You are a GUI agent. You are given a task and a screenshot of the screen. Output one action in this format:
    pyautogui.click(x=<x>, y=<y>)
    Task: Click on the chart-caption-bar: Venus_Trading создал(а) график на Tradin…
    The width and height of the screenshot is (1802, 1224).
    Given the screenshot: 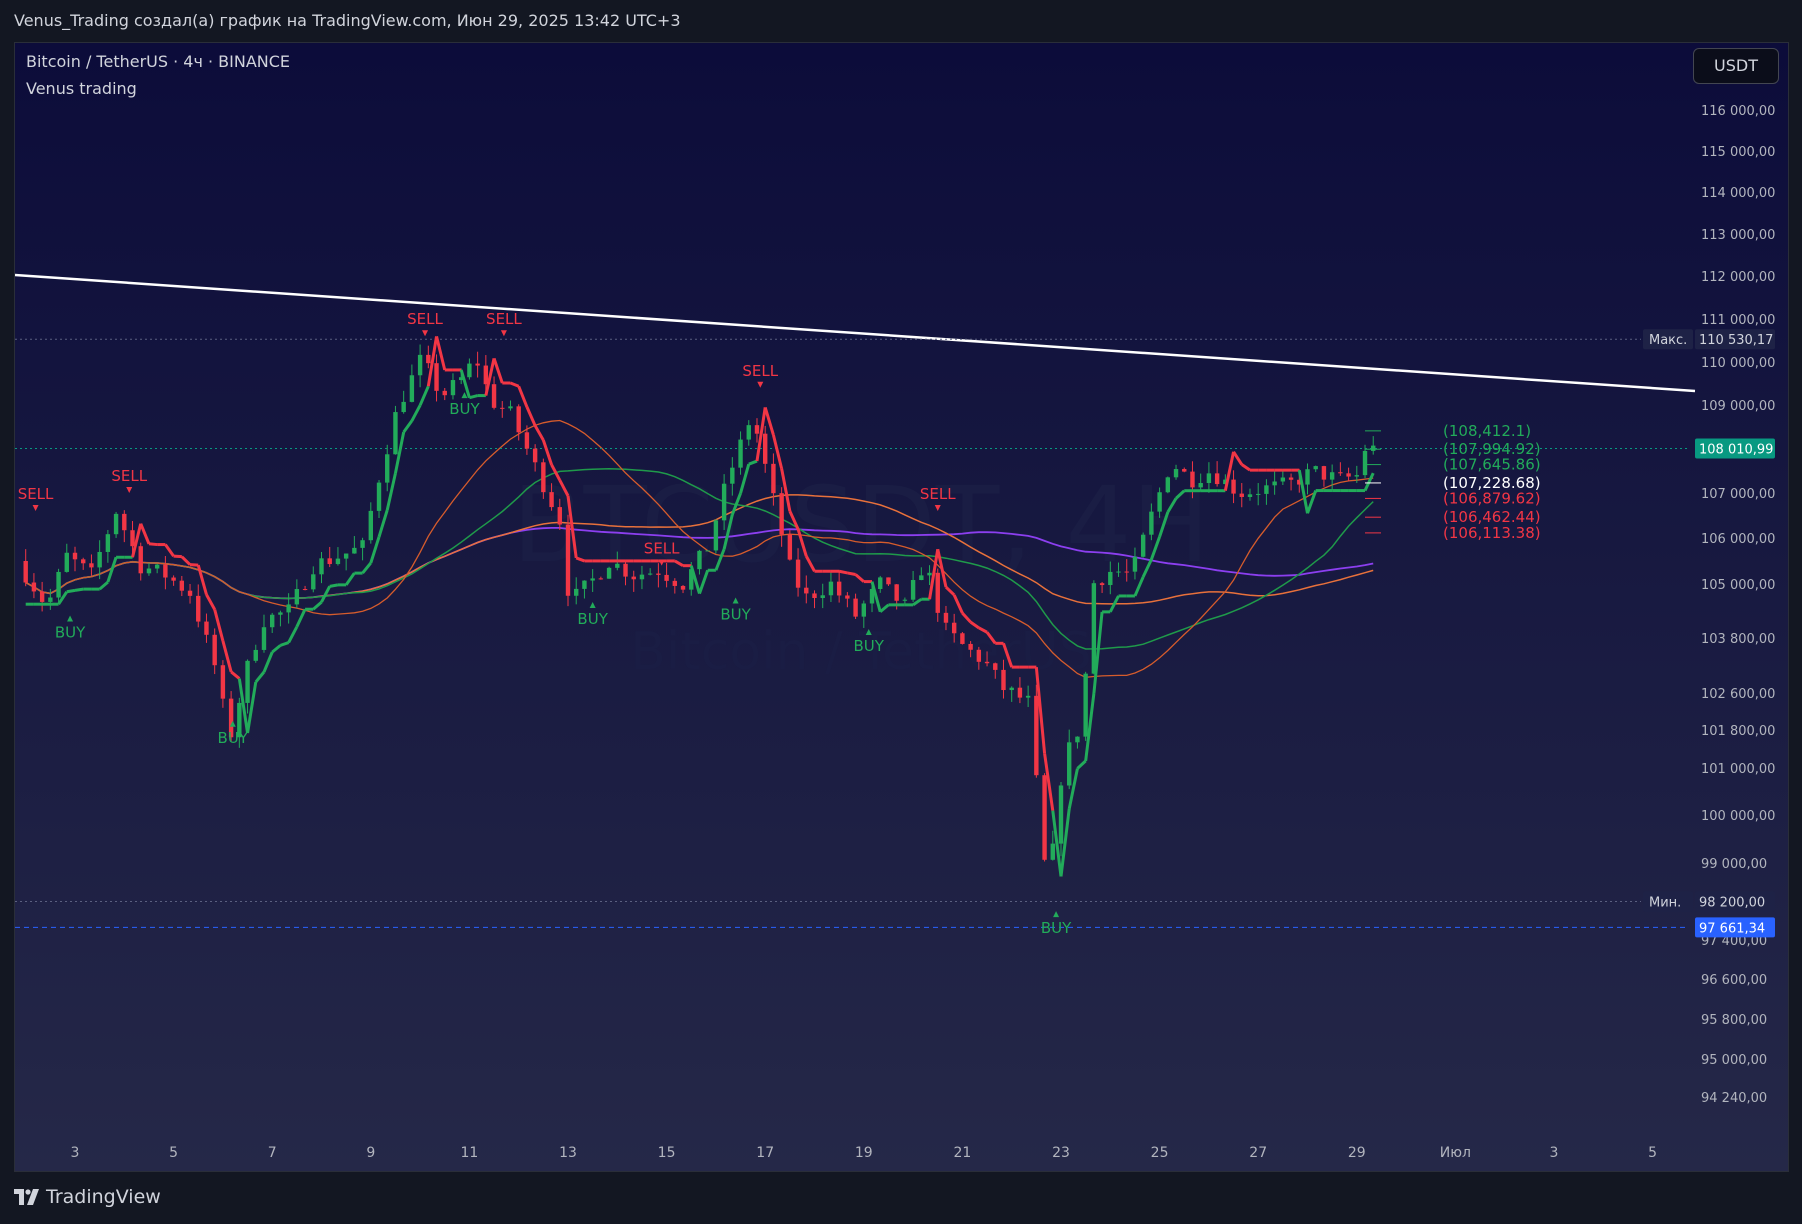 What is the action you would take?
    pyautogui.click(x=901, y=21)
    